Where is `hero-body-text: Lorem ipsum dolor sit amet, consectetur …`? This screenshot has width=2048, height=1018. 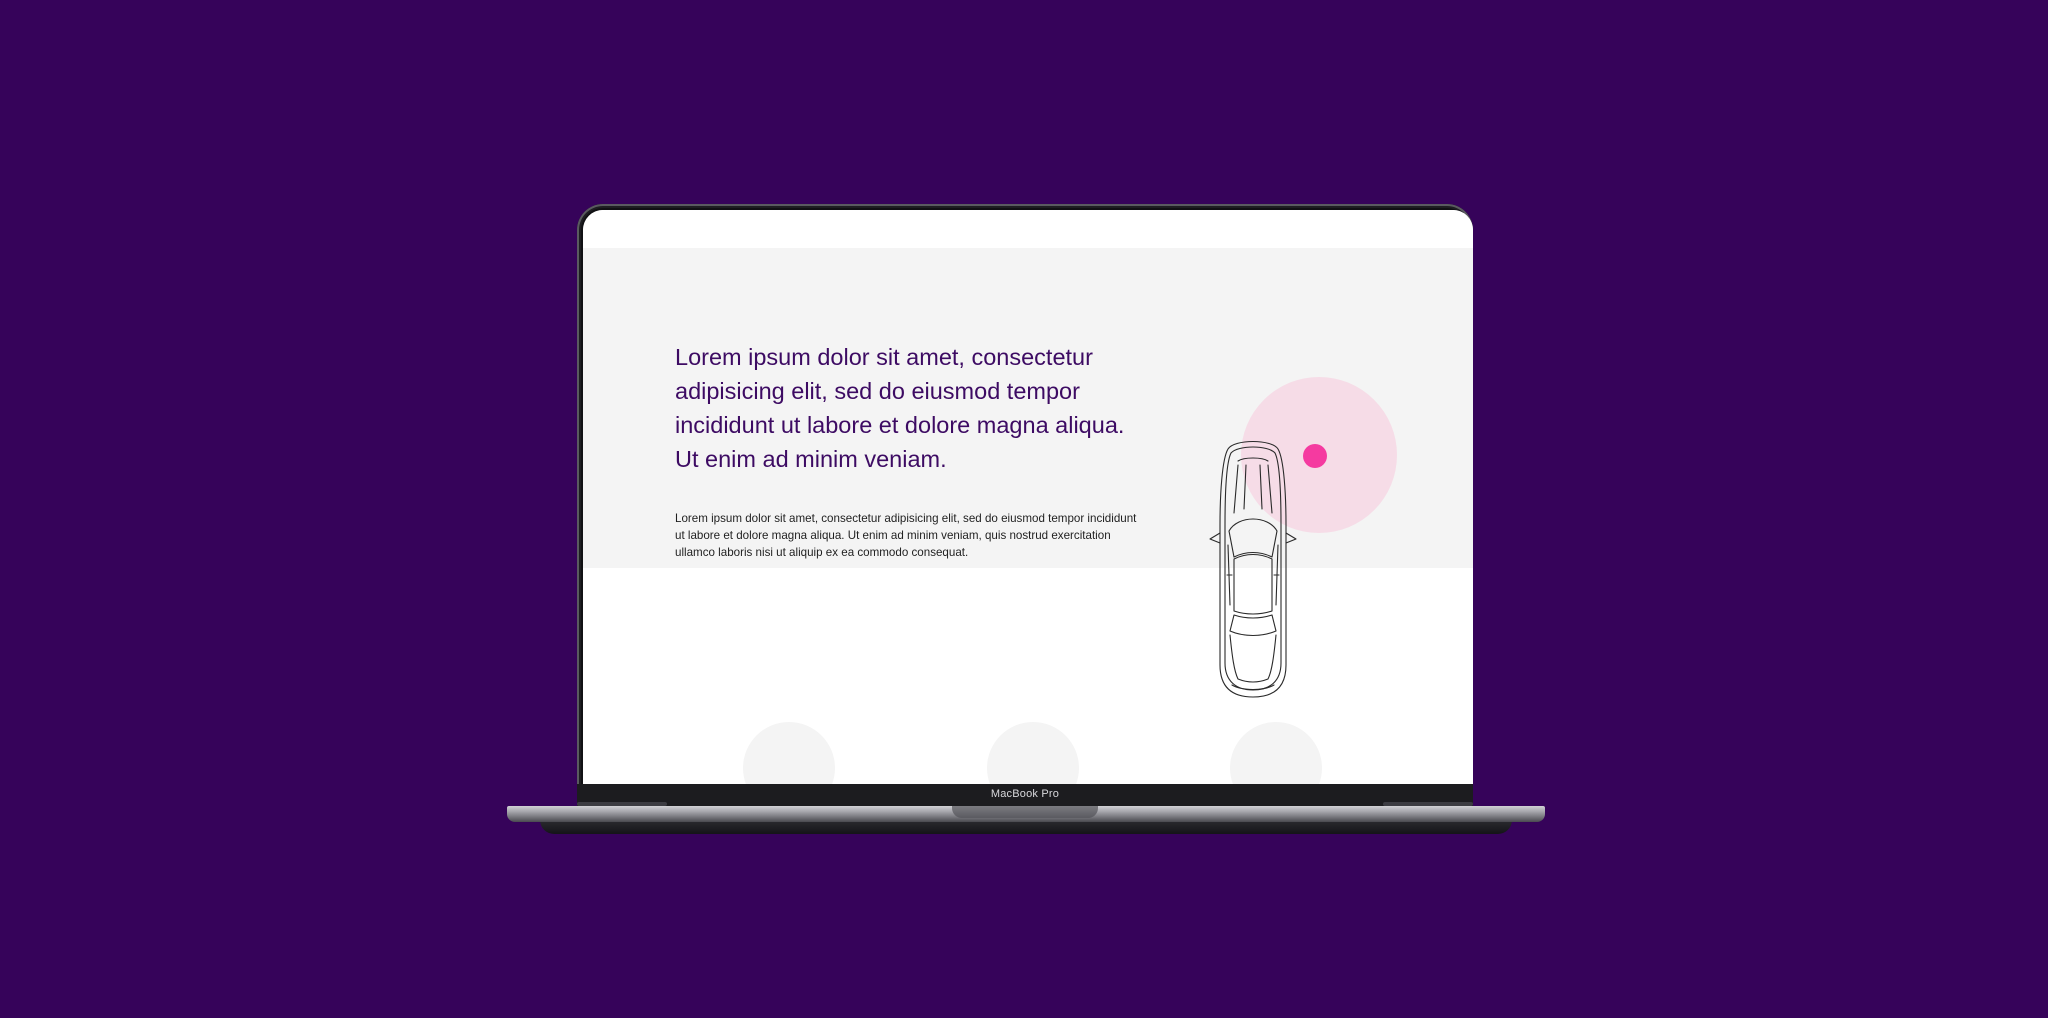 hero-body-text: Lorem ipsum dolor sit amet, consectetur … is located at coordinates (906, 535).